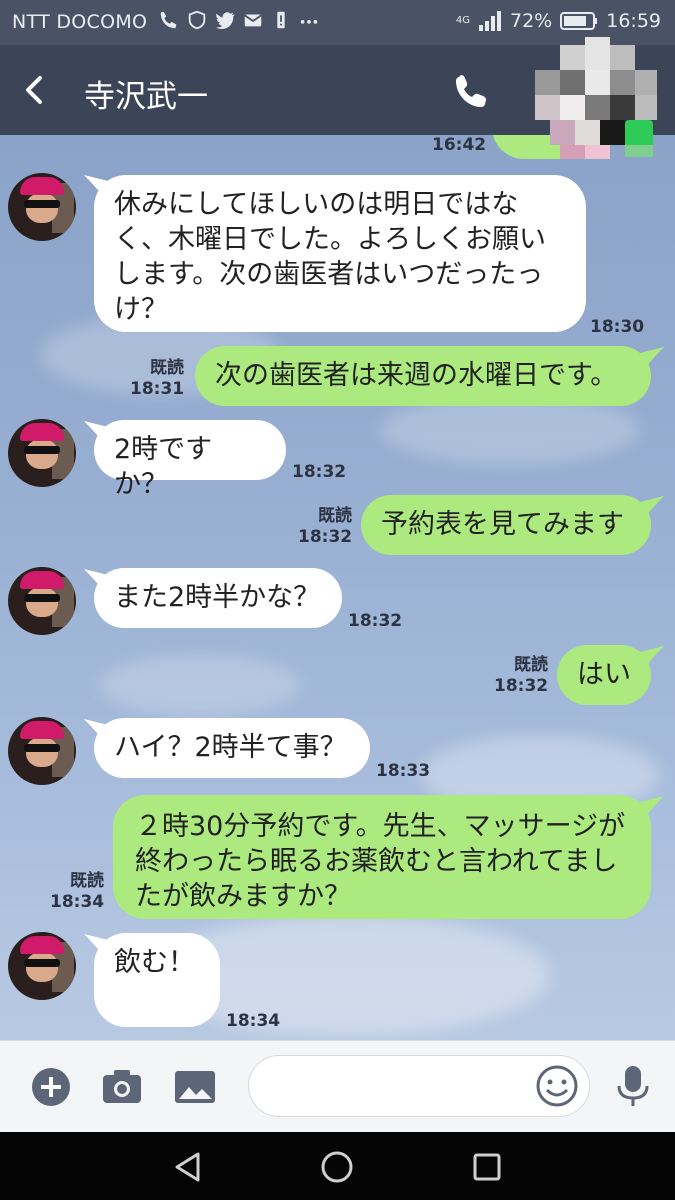 This screenshot has height=1200, width=675. What do you see at coordinates (188, 1167) in the screenshot?
I see `back-nav-icon` at bounding box center [188, 1167].